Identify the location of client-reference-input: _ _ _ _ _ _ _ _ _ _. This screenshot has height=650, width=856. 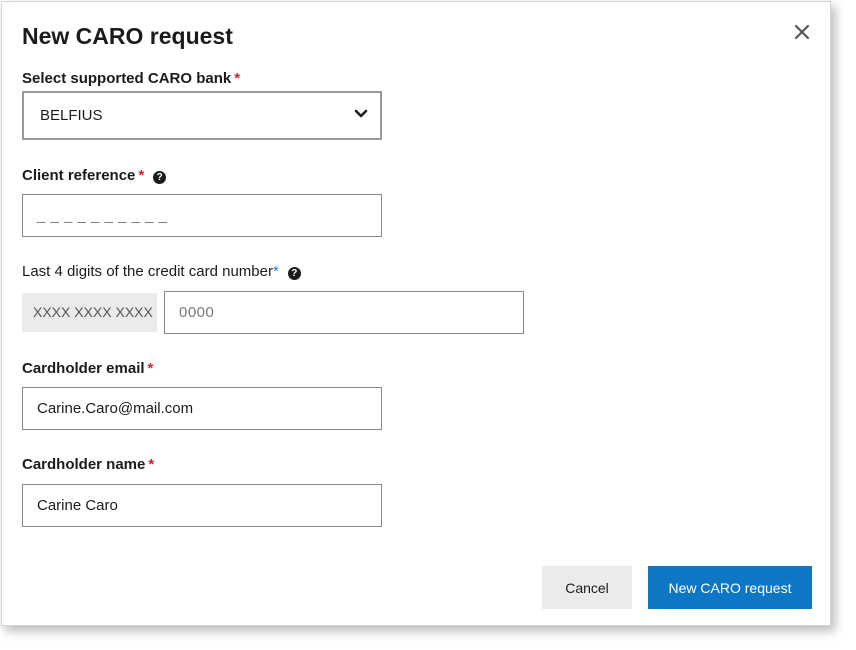
(202, 215).